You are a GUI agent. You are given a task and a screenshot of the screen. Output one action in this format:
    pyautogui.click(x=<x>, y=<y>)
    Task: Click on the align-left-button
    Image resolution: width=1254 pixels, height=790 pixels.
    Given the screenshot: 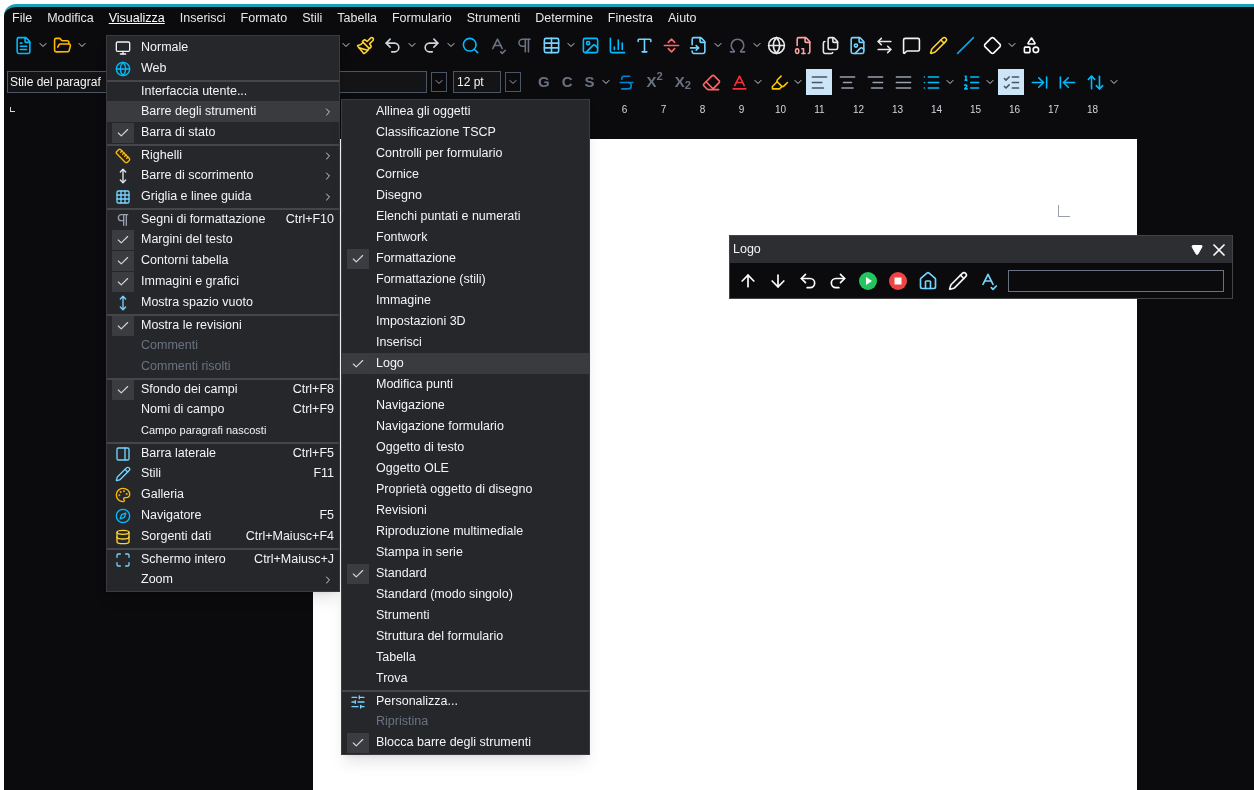 What is the action you would take?
    pyautogui.click(x=819, y=82)
    